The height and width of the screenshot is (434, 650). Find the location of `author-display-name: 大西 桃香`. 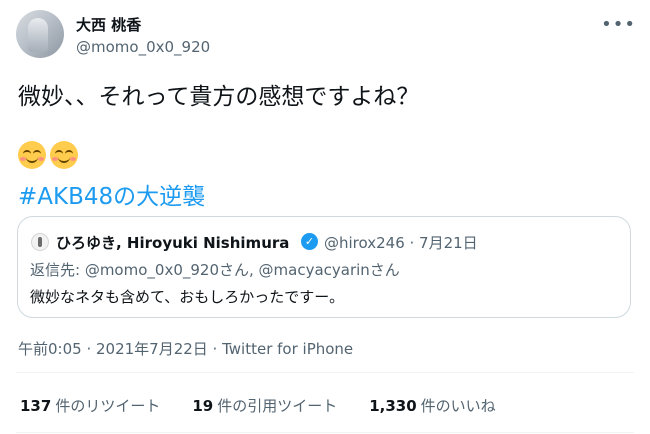

author-display-name: 大西 桃香 is located at coordinates (108, 24).